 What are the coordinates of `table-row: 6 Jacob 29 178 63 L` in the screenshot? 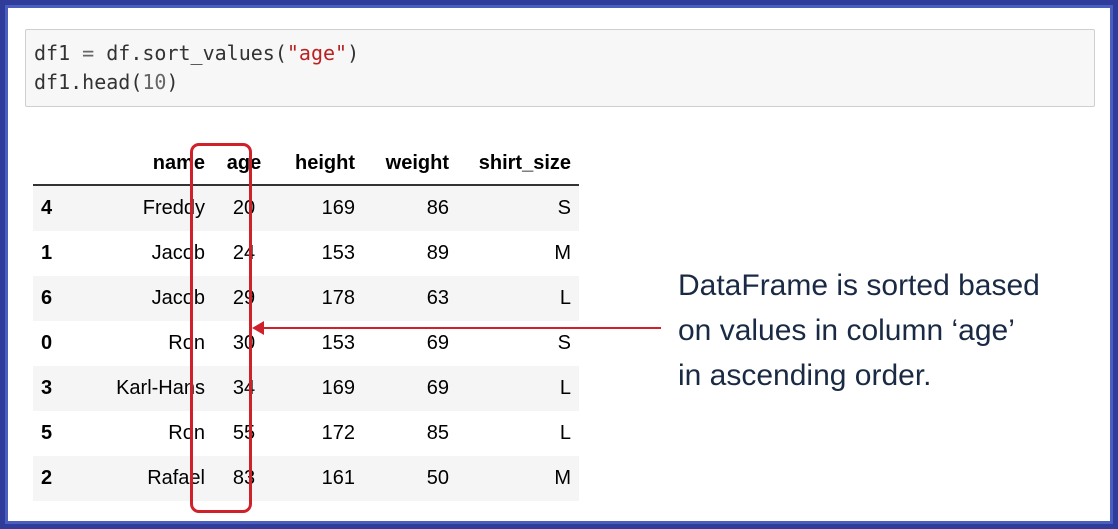 It's located at (306, 298).